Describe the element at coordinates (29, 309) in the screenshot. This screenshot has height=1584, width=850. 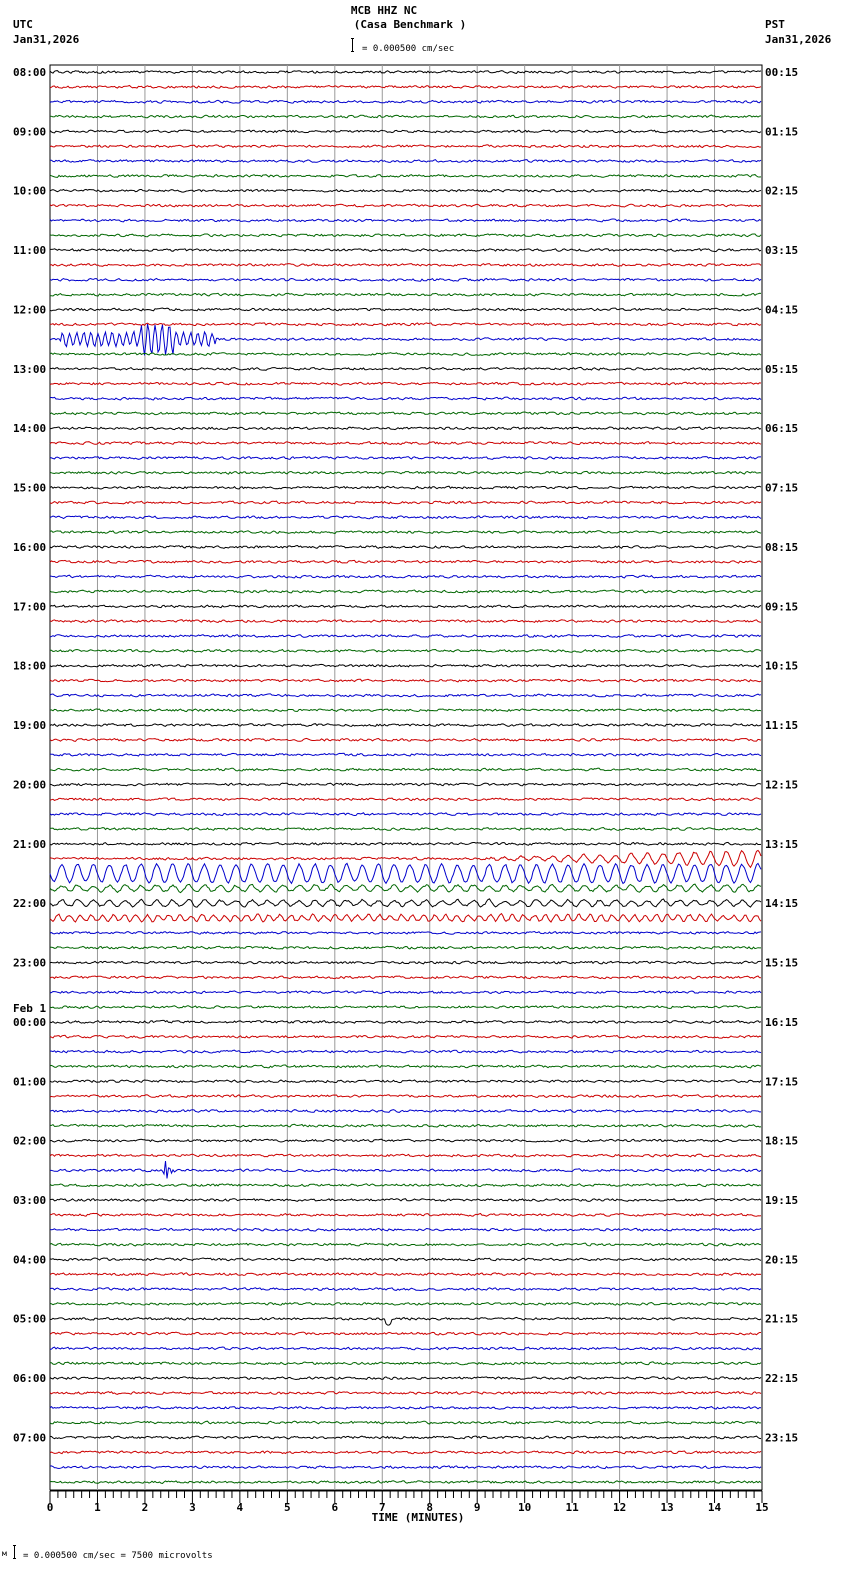
I see `hour-label-utc: 12:00` at that location.